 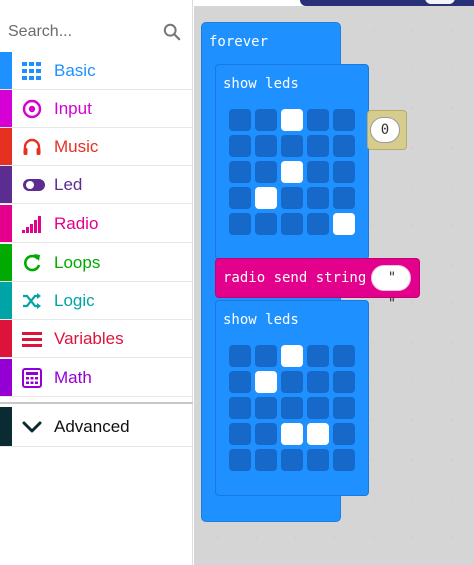 What do you see at coordinates (392, 291) in the screenshot?
I see `string-value: " "` at bounding box center [392, 291].